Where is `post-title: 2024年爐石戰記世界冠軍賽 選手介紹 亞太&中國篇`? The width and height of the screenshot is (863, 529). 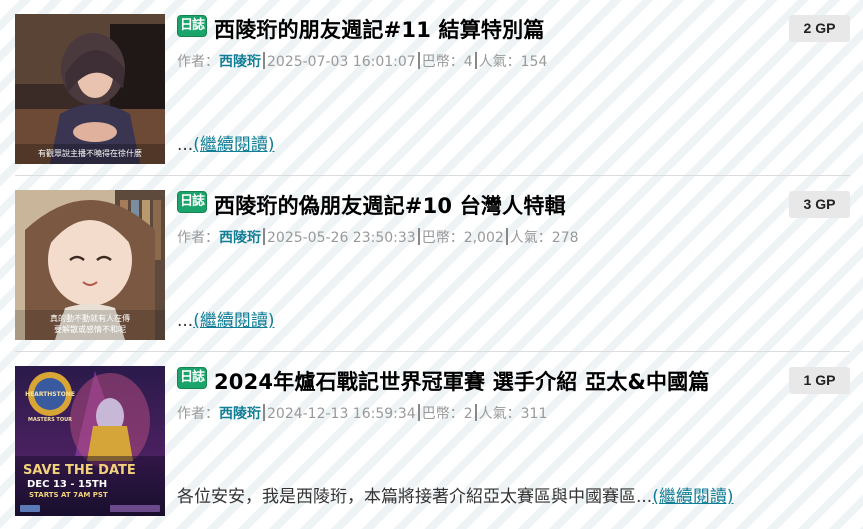 post-title: 2024年爐石戰記世界冠軍賽 選手介紹 亞太&中國篇 is located at coordinates (494, 382).